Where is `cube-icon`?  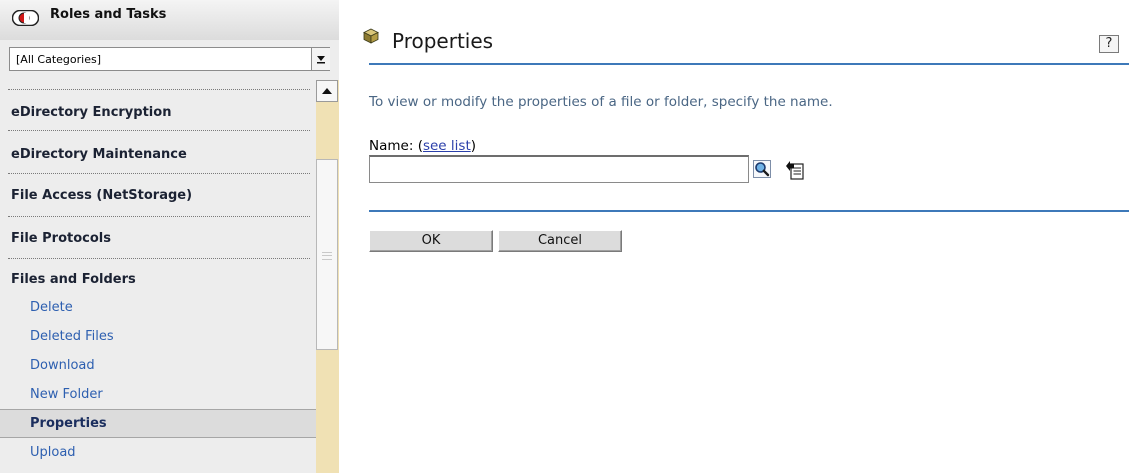 cube-icon is located at coordinates (371, 36).